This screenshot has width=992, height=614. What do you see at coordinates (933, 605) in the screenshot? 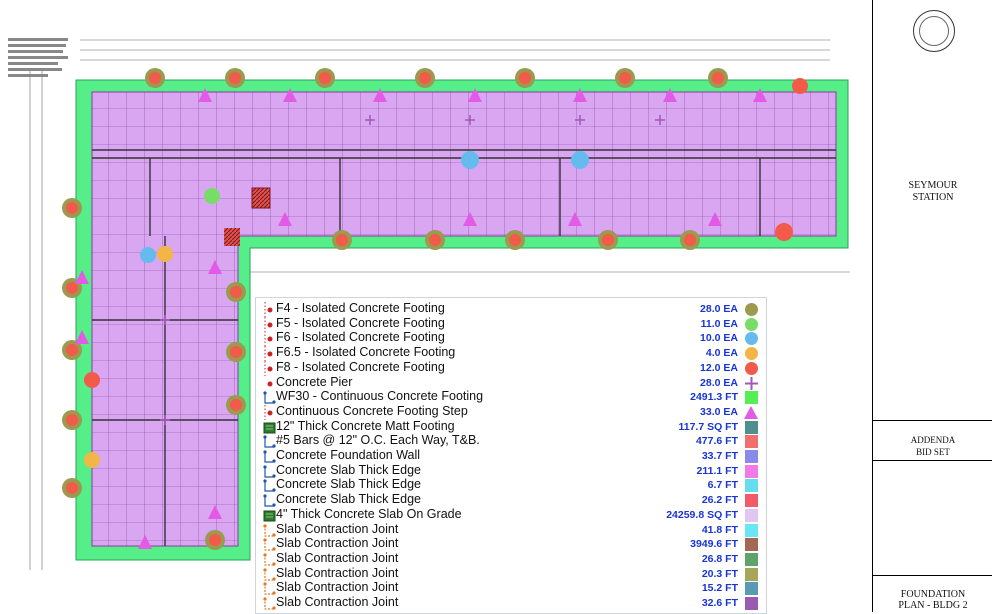
I see `sheet-title-line-2: PLAN - BLDG 2` at bounding box center [933, 605].